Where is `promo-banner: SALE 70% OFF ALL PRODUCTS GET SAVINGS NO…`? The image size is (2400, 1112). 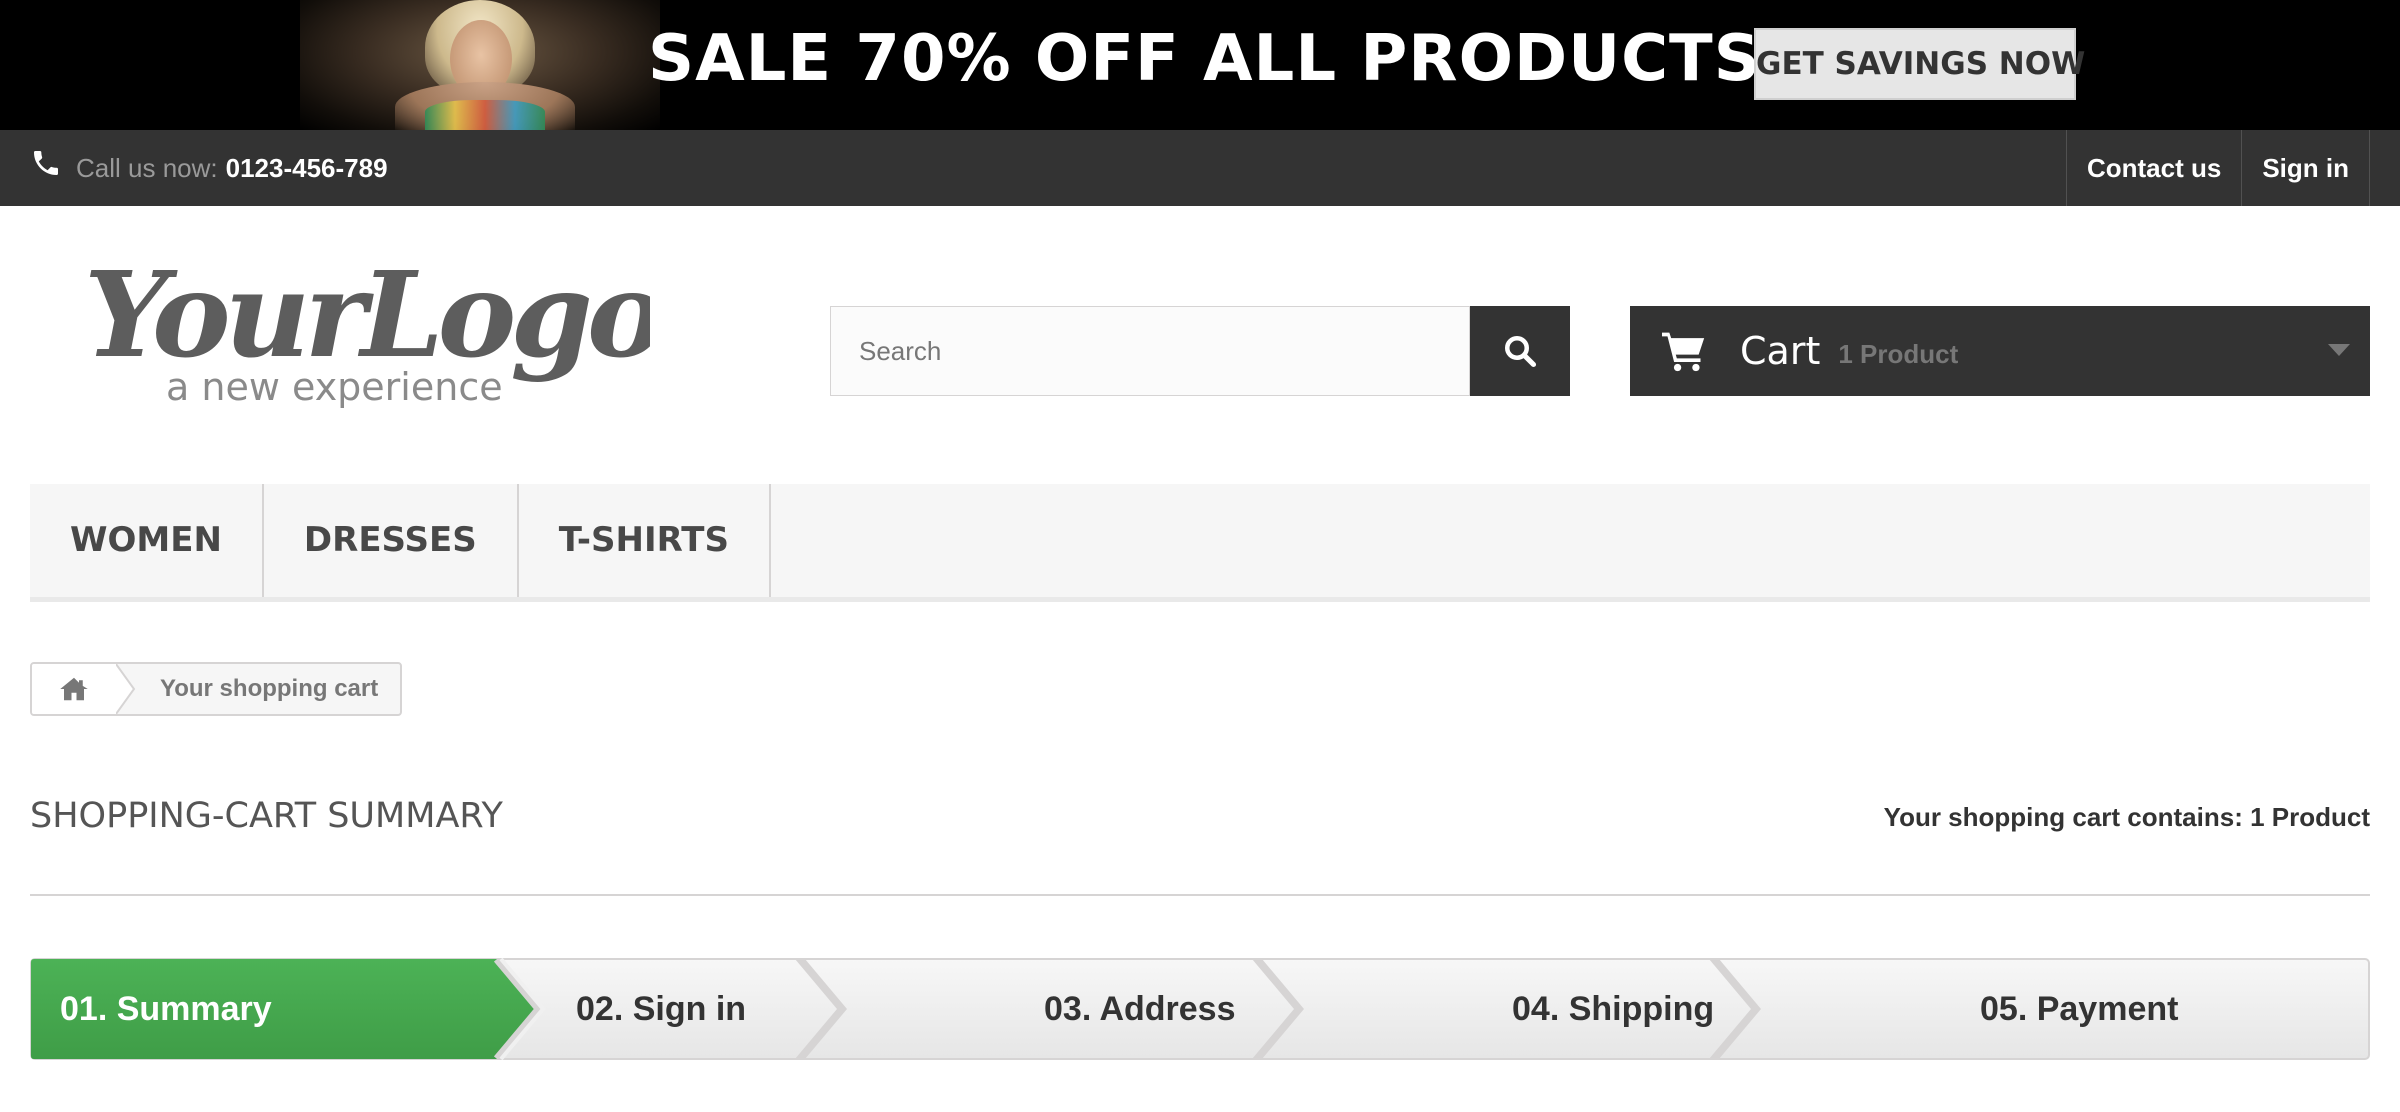 promo-banner: SALE 70% OFF ALL PRODUCTS GET SAVINGS NO… is located at coordinates (1200, 66).